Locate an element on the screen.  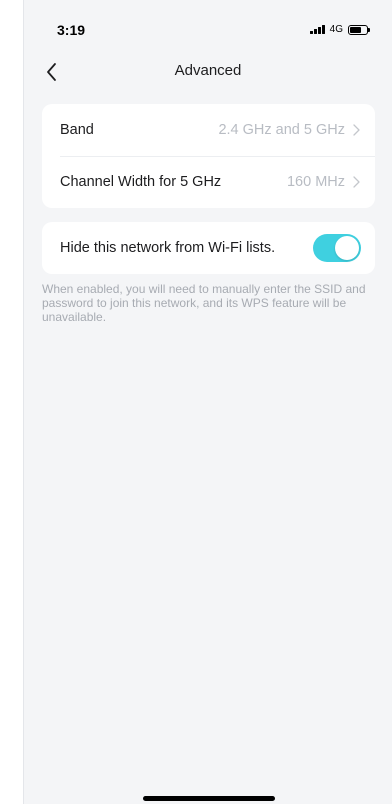
cellular-signal-icon is located at coordinates (317, 29).